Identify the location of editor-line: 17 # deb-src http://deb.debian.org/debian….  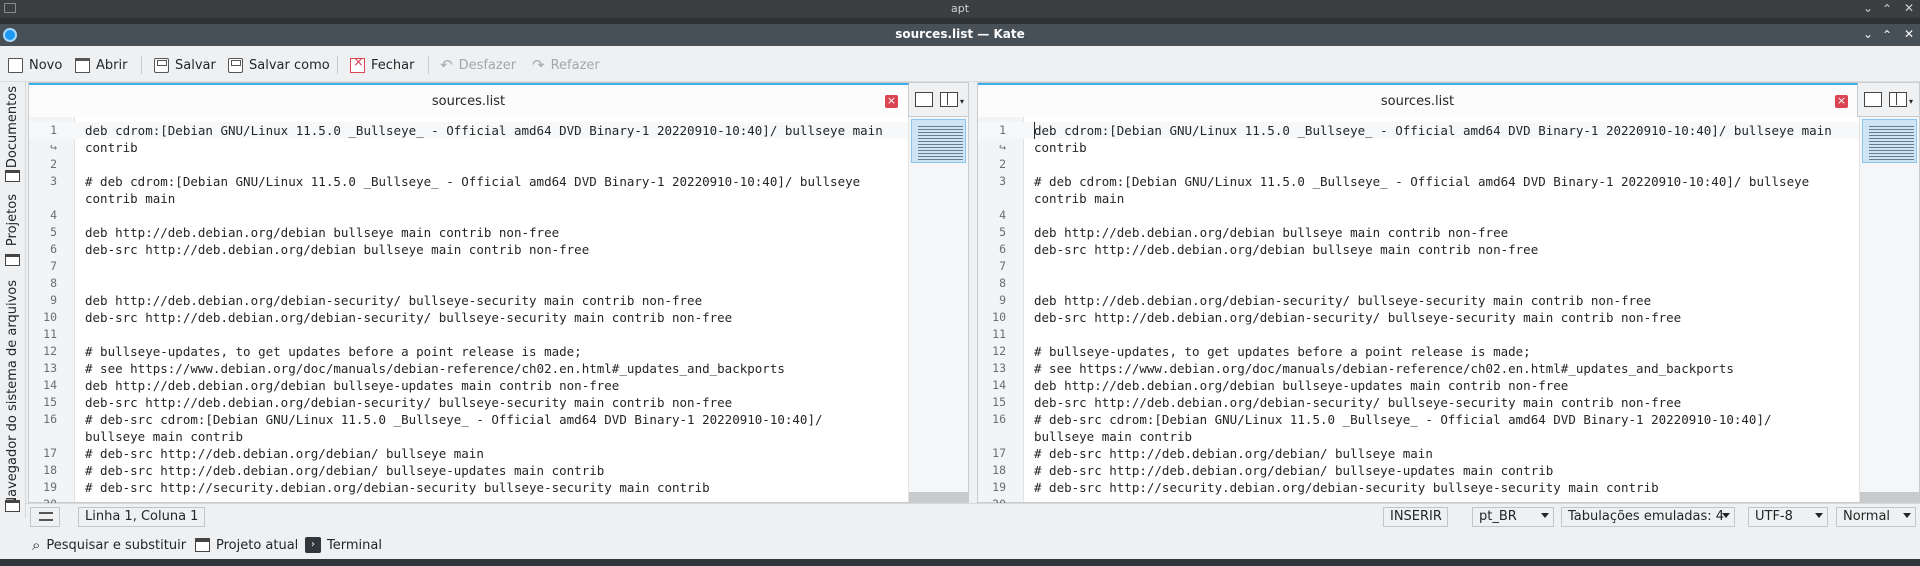
(1448, 453).